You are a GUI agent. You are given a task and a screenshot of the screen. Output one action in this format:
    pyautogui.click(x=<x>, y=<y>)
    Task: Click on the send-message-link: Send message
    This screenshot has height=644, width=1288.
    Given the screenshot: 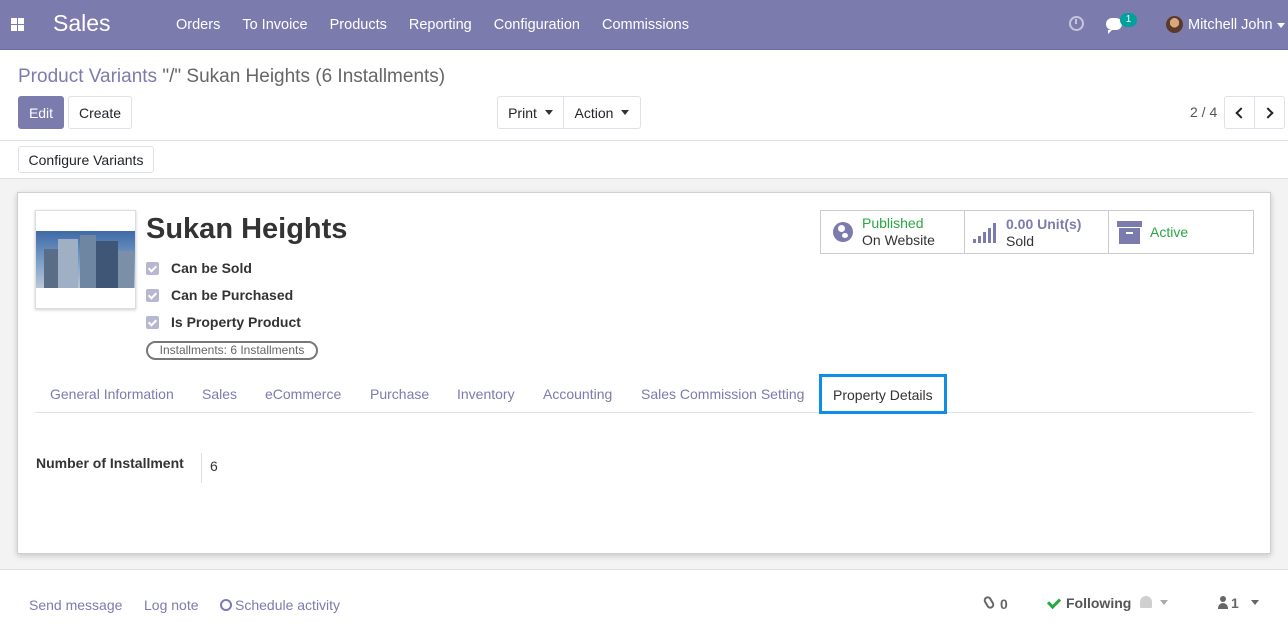 What is the action you would take?
    pyautogui.click(x=75, y=605)
    